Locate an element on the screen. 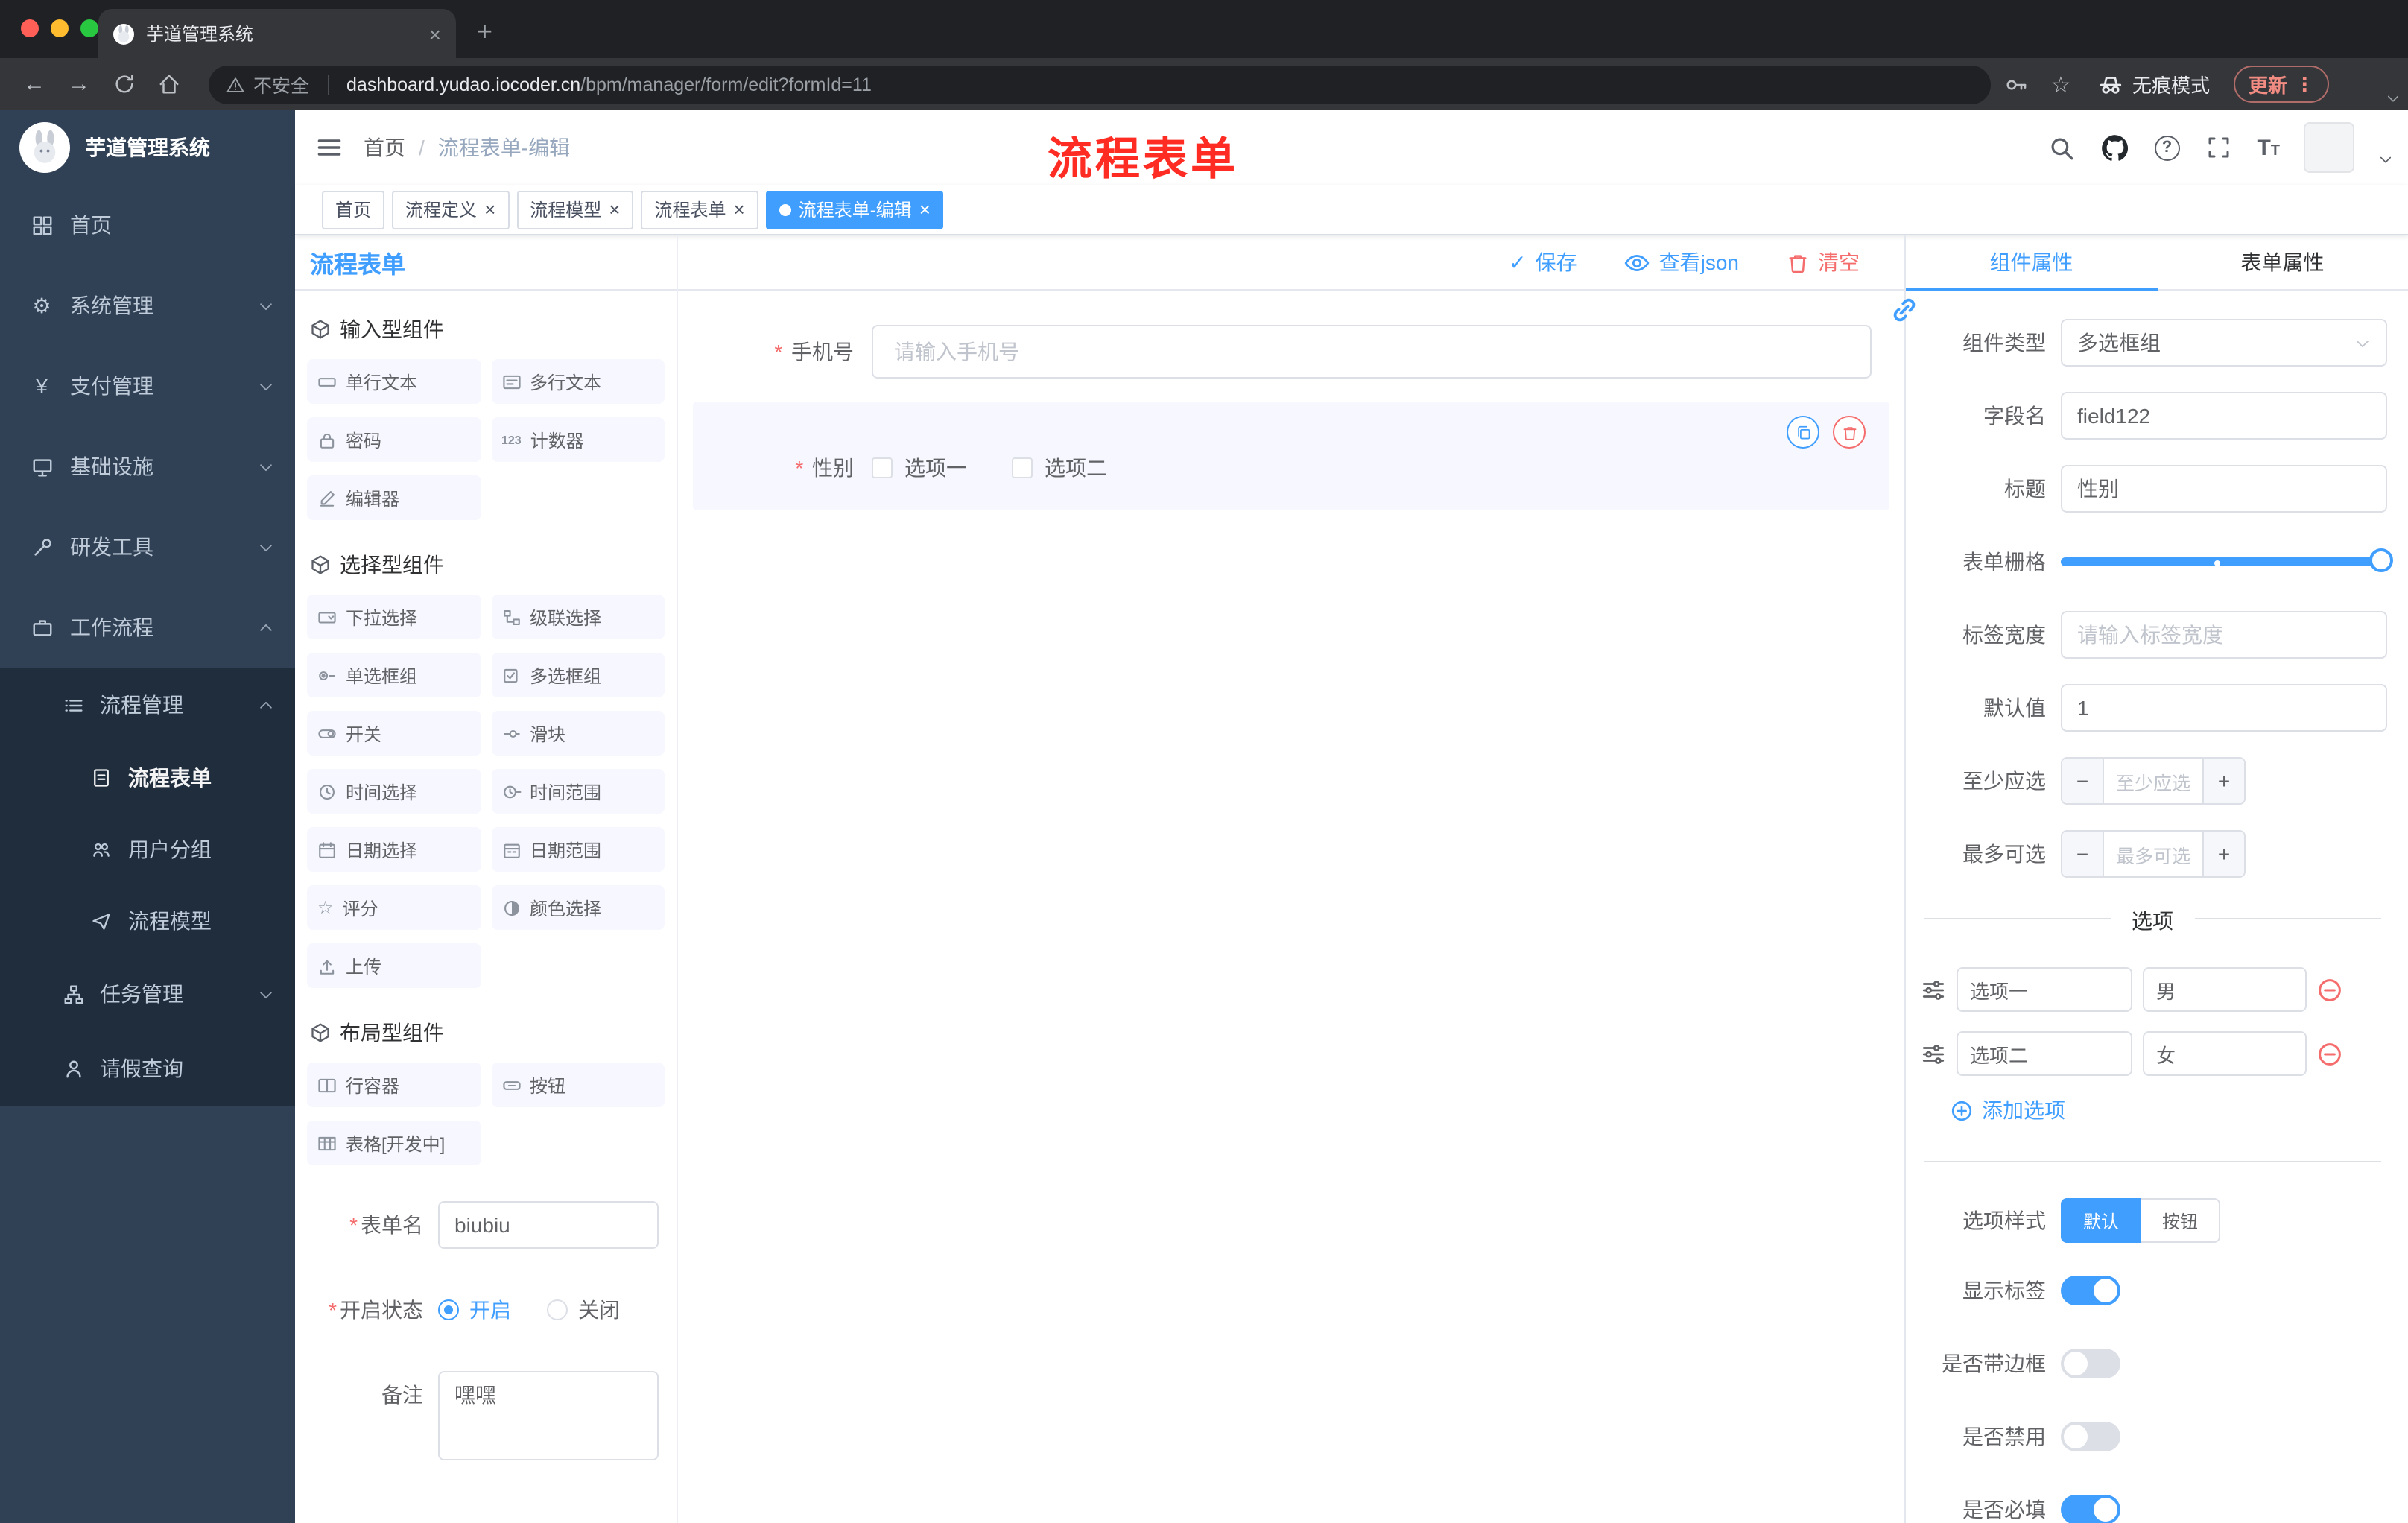  sidebar-item-home: 首页 is located at coordinates (147, 225).